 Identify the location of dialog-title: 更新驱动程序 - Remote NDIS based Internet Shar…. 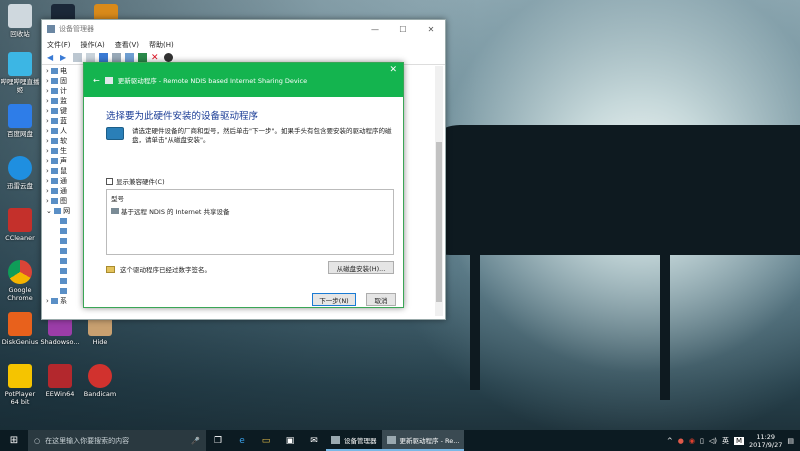
(212, 81).